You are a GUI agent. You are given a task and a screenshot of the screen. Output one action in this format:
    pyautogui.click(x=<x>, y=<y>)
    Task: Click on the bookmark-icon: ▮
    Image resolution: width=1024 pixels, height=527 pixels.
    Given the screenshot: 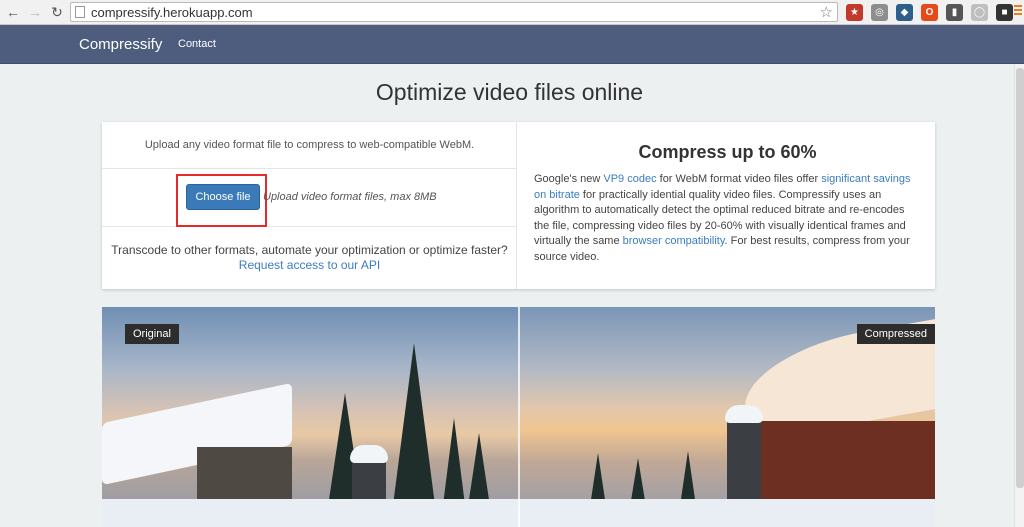 What is the action you would take?
    pyautogui.click(x=954, y=12)
    